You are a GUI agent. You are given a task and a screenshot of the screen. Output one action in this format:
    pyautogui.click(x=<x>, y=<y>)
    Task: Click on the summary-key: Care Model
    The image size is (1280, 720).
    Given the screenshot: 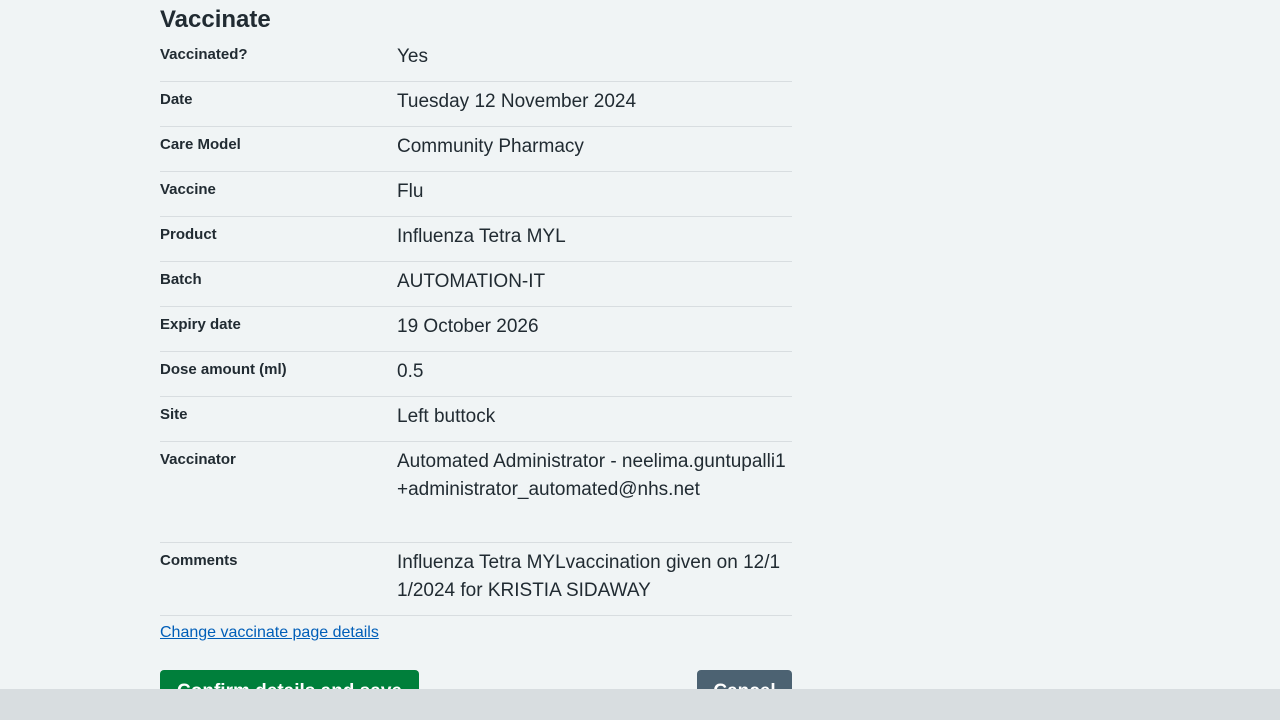 What is the action you would take?
    pyautogui.click(x=200, y=144)
    